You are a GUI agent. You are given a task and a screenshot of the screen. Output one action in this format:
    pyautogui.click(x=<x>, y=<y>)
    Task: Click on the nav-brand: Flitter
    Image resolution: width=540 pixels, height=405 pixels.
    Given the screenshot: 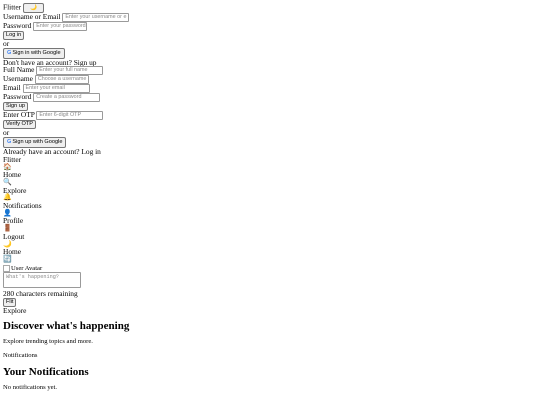 What is the action you would take?
    pyautogui.click(x=12, y=159)
    